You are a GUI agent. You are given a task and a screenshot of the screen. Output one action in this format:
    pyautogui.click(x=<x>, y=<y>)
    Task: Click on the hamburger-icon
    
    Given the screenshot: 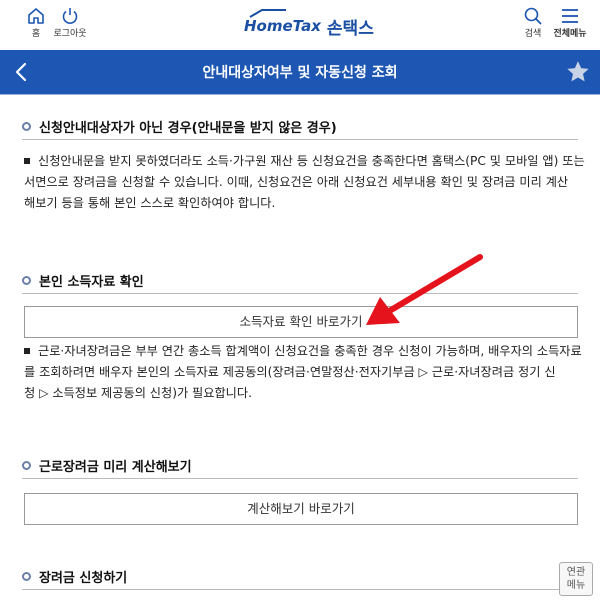 What is the action you would take?
    pyautogui.click(x=570, y=16)
    